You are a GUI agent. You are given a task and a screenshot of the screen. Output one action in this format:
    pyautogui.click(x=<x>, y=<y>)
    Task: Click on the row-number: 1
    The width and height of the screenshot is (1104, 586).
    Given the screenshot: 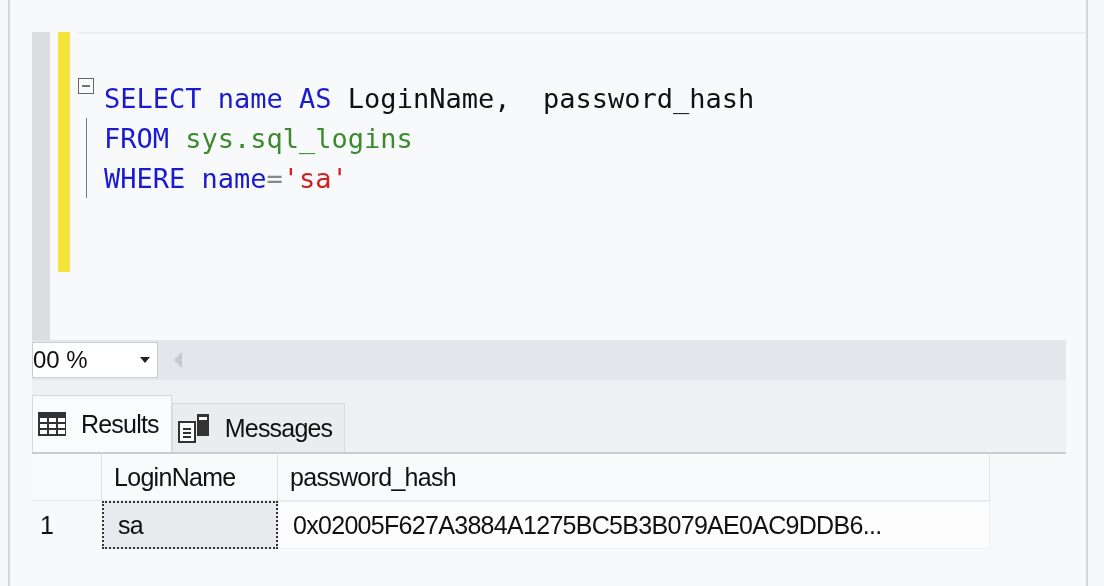 What is the action you would take?
    pyautogui.click(x=47, y=525)
    